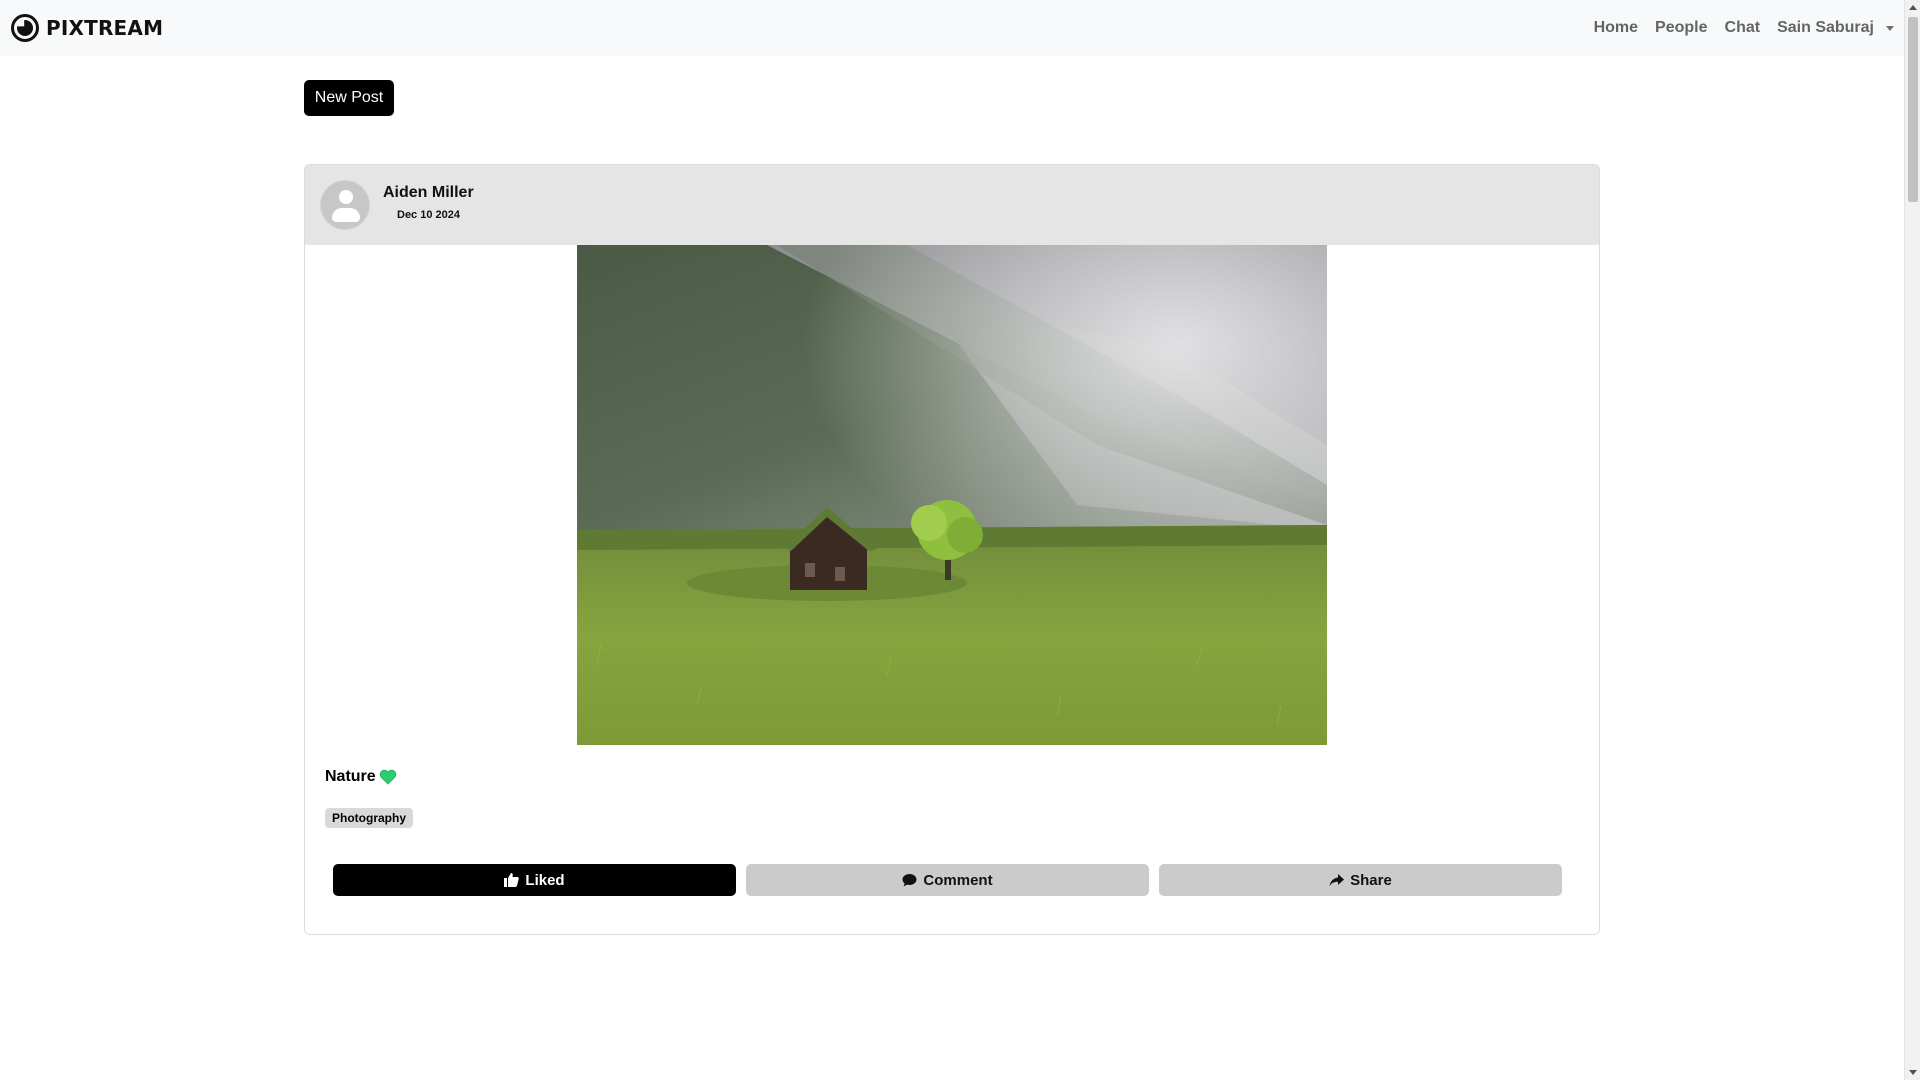 This screenshot has height=1080, width=1920. I want to click on share-button: Share, so click(1360, 880).